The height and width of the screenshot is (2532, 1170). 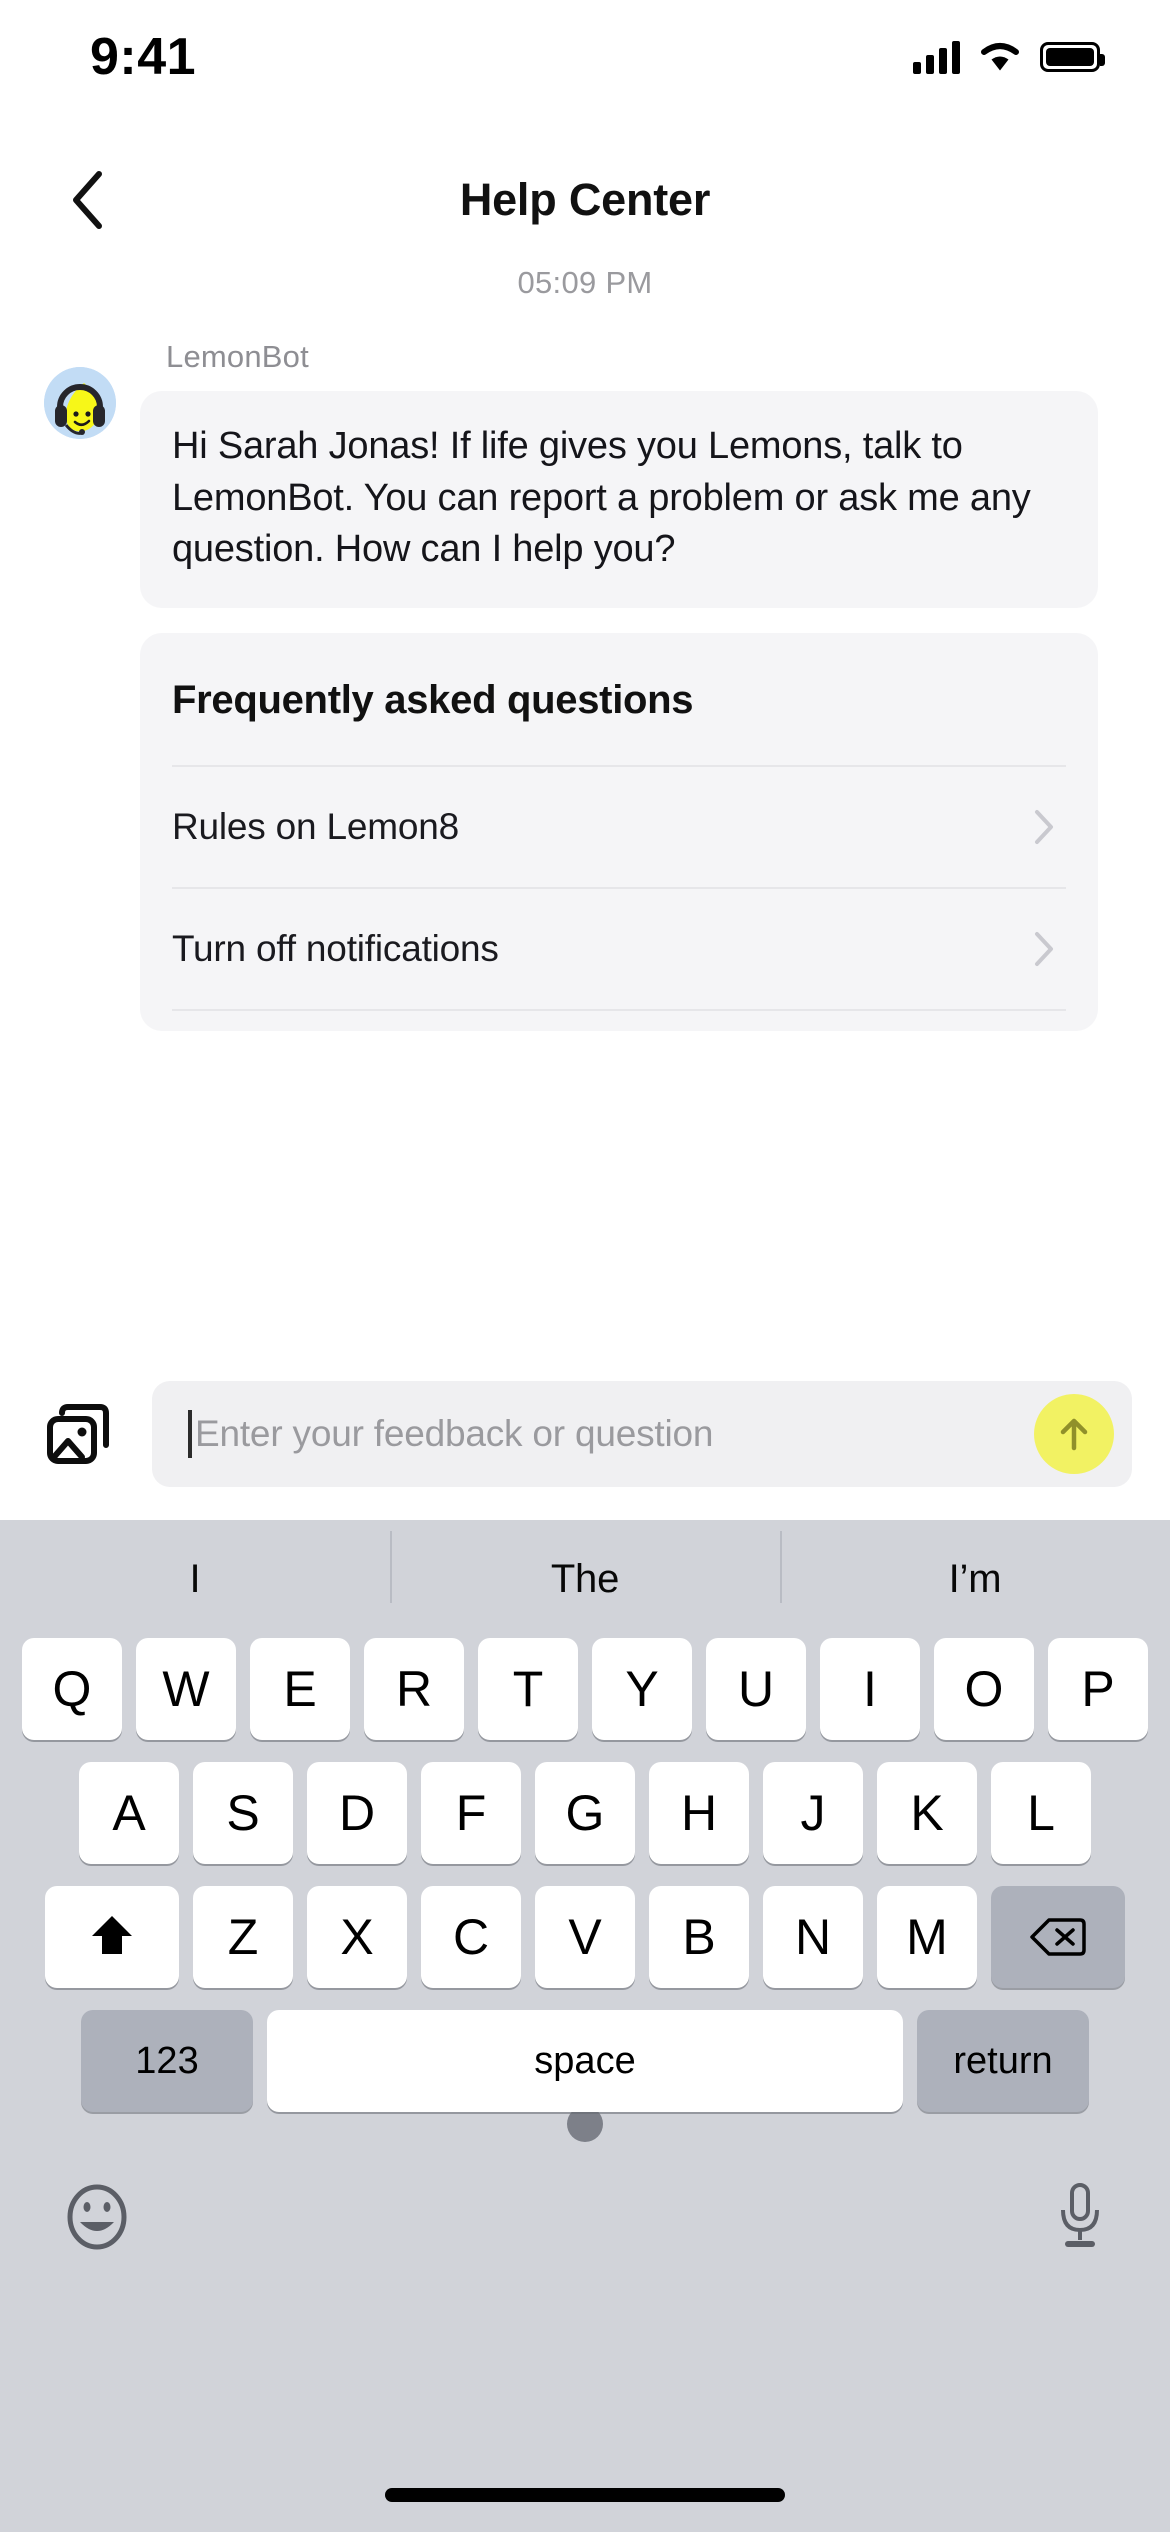 I want to click on emoji-button, so click(x=97, y=2219).